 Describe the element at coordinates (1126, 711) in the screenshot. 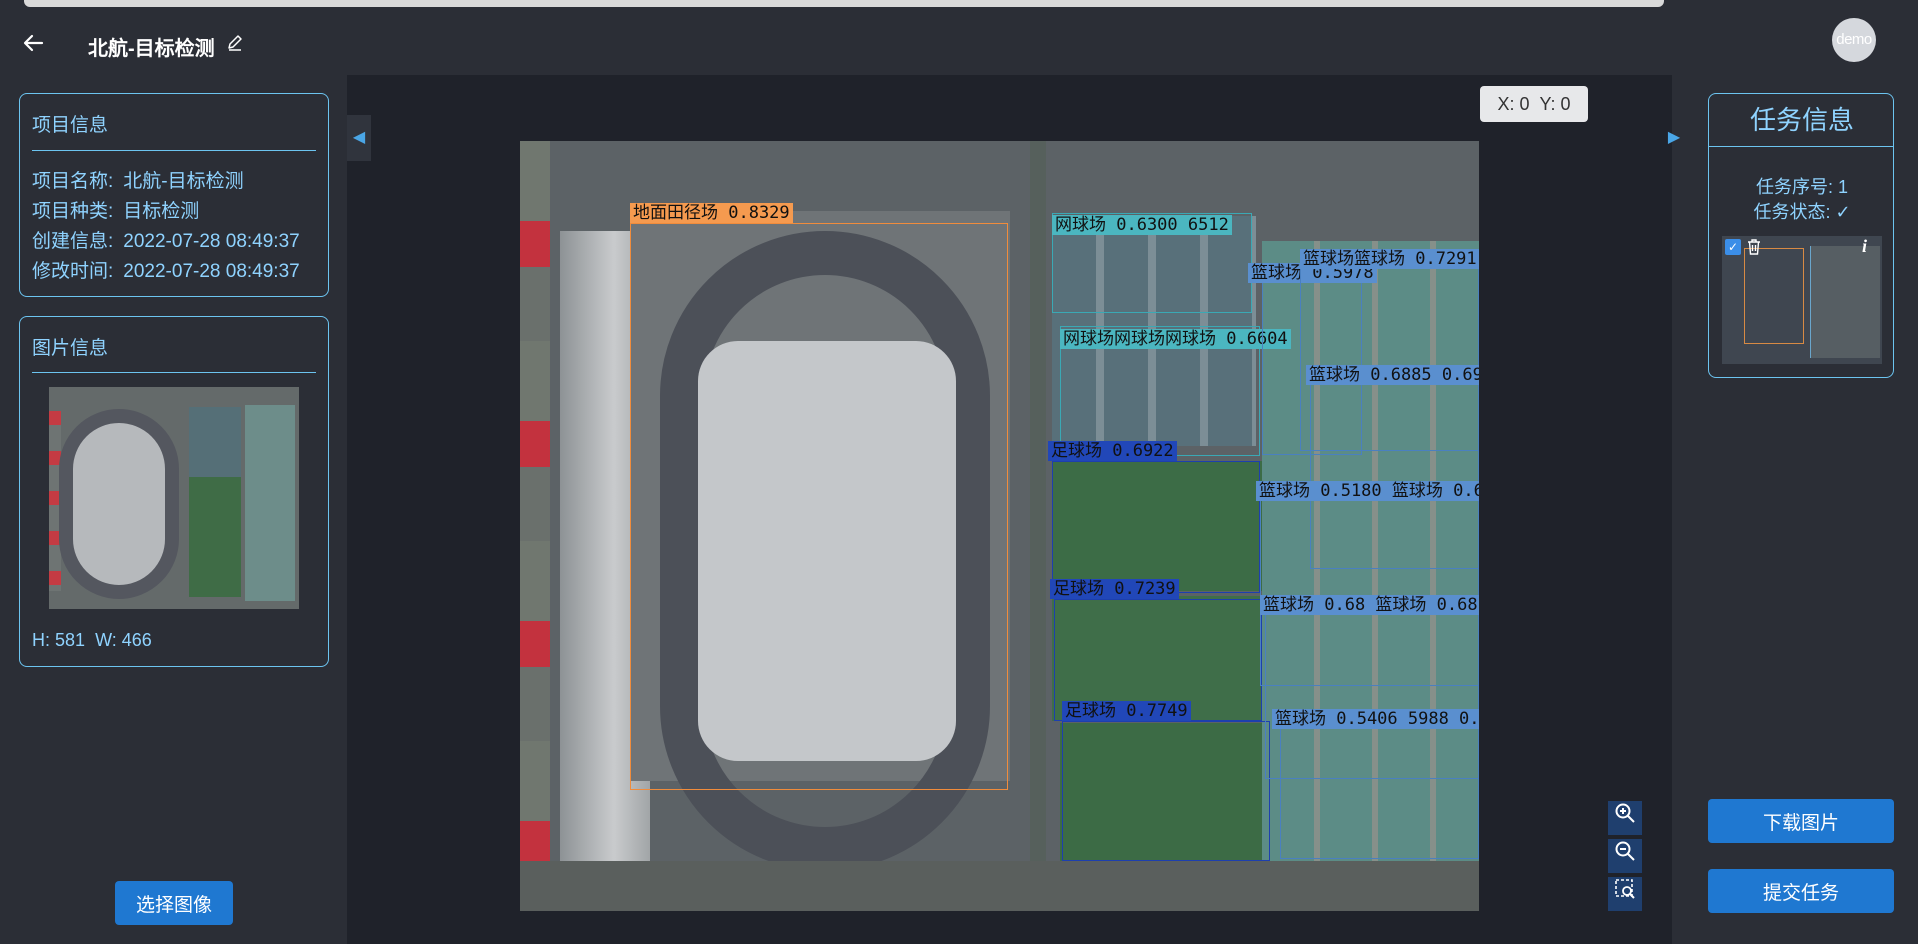

I see `detection-label: 足球场 0.7749` at that location.